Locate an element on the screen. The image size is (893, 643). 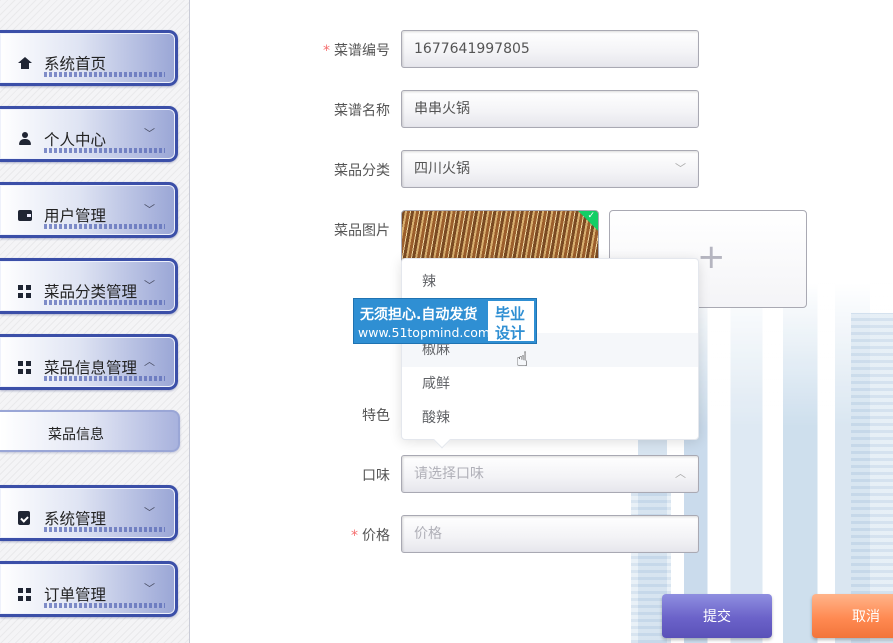
watermark-line1: 无须担心.自动发货 is located at coordinates (419, 315).